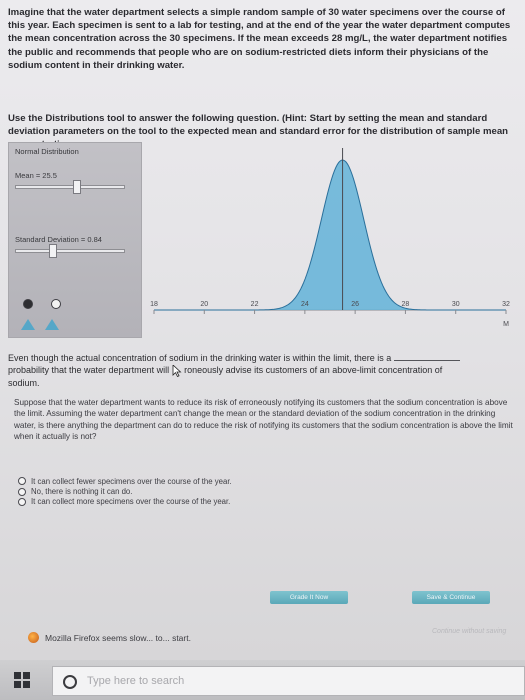  Describe the element at coordinates (355, 304) in the screenshot. I see `x-tick-label: 26` at that location.